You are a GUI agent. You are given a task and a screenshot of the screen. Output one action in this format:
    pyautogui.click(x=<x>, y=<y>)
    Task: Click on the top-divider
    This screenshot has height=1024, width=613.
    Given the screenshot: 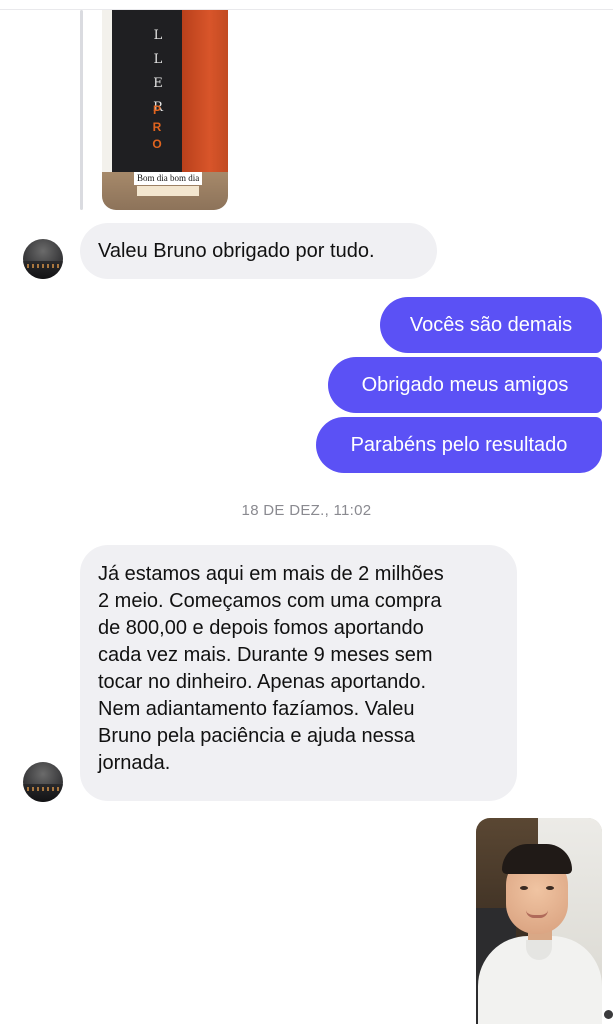 What is the action you would take?
    pyautogui.click(x=306, y=9)
    